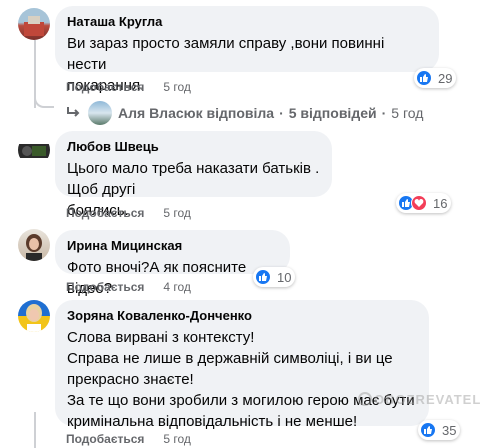  What do you see at coordinates (161, 337) in the screenshot?
I see `comment-text: Слова вирвані з контексту!` at bounding box center [161, 337].